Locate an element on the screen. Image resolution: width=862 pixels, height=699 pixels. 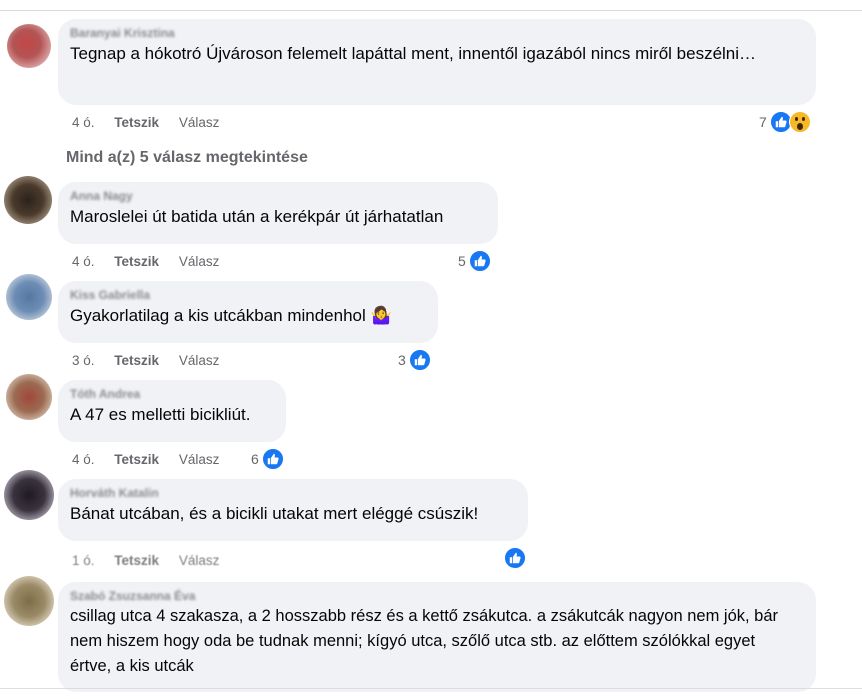
comment-author: Anna Nagy is located at coordinates (278, 196).